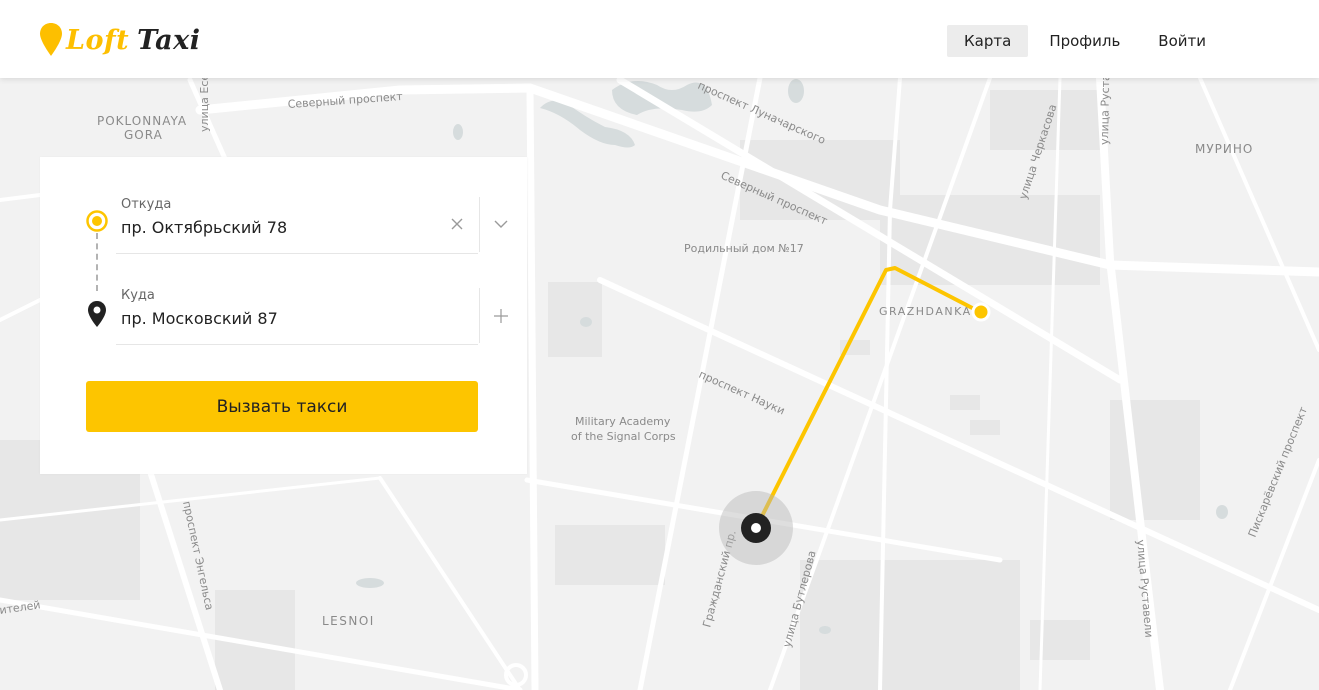  Describe the element at coordinates (199, 318) in the screenshot. I see `to-input: пр. Московский 87` at that location.